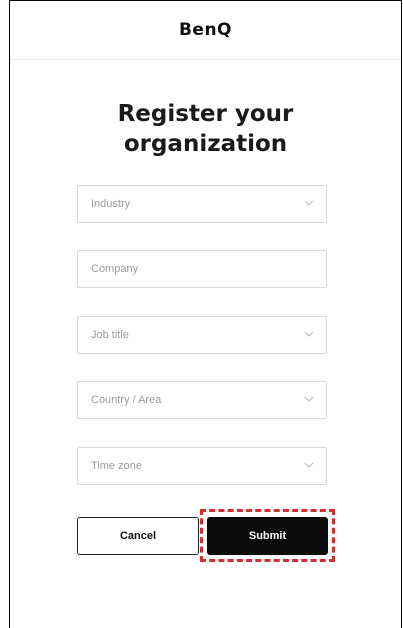  I want to click on cancel-button: Cancel, so click(138, 536).